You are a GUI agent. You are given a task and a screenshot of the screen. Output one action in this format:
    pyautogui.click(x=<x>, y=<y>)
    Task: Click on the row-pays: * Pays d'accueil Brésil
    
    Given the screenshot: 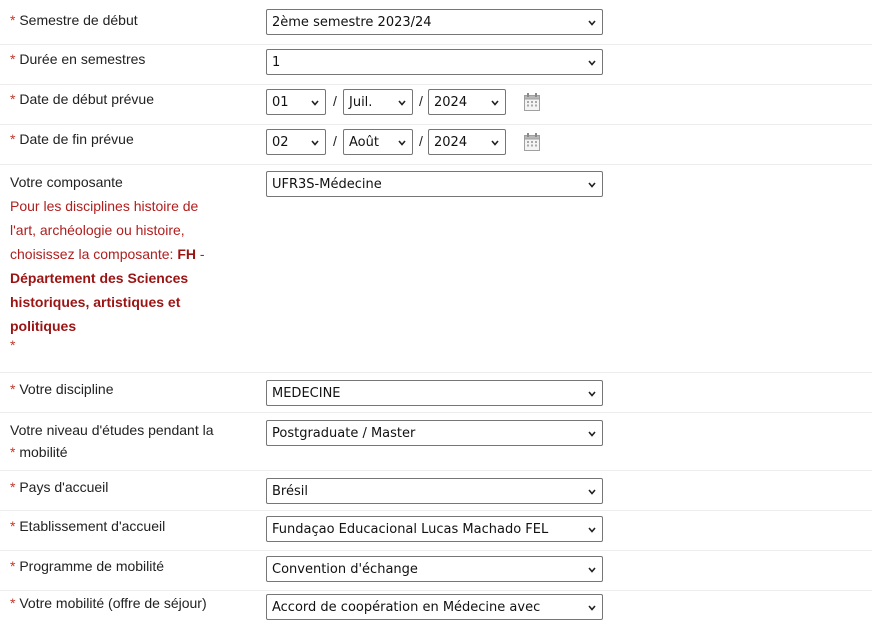 What is the action you would take?
    pyautogui.click(x=436, y=490)
    